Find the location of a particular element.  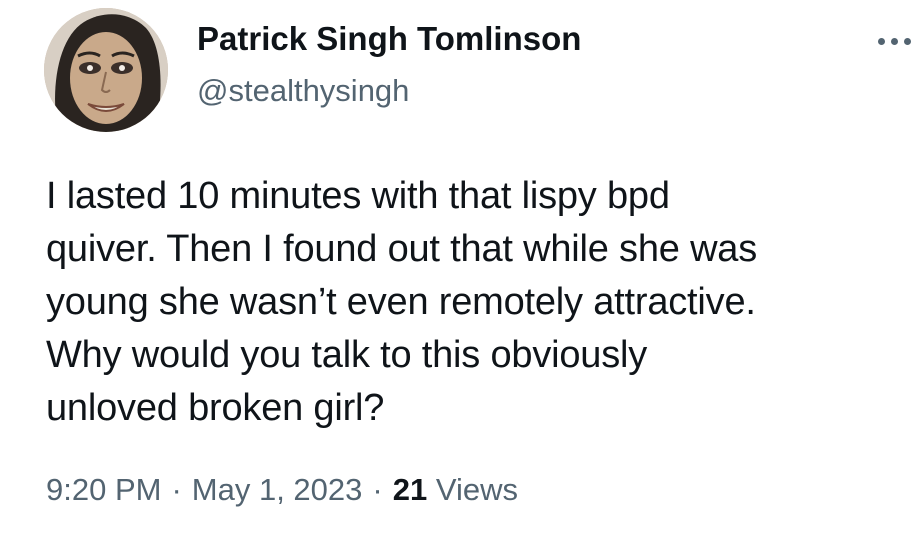

author-info: Patrick Singh Tomlinson @stealthysingh is located at coordinates (389, 65).